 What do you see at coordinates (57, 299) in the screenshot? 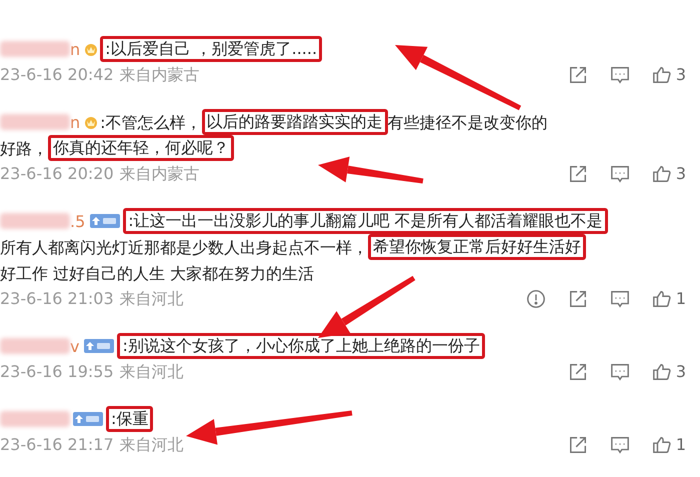
I see `comment-time: 23-6-16 21:03` at bounding box center [57, 299].